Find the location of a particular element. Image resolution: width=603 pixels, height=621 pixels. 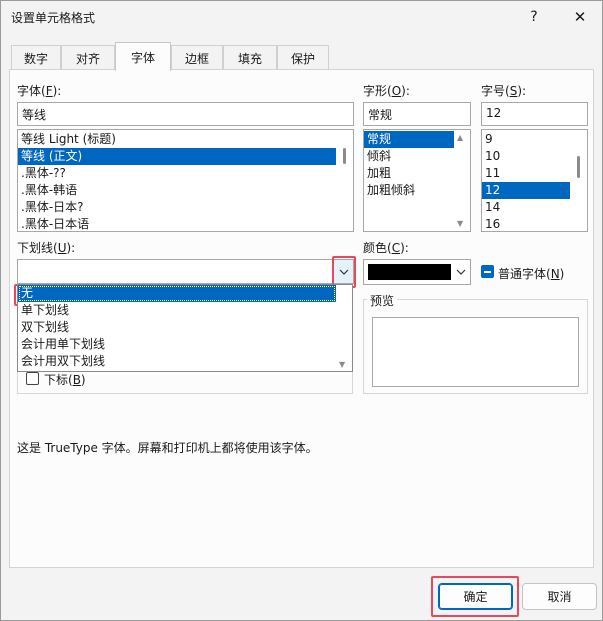

font-list-item: .黑体-韩语 is located at coordinates (177, 190).